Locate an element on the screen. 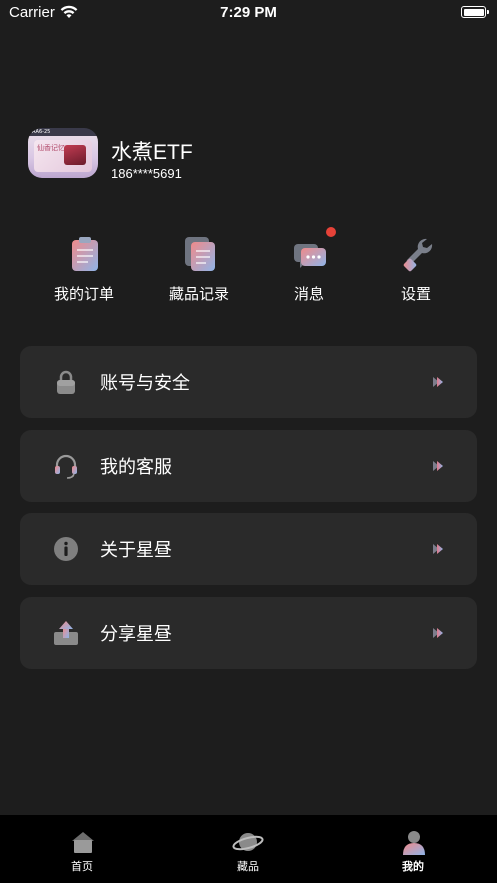 The image size is (497, 883). clock: 7:29 PM is located at coordinates (248, 12).